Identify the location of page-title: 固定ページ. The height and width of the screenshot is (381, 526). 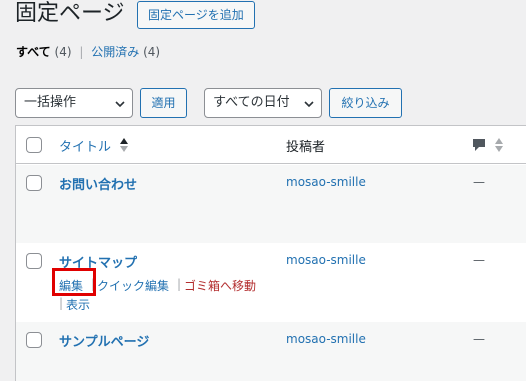
(70, 13).